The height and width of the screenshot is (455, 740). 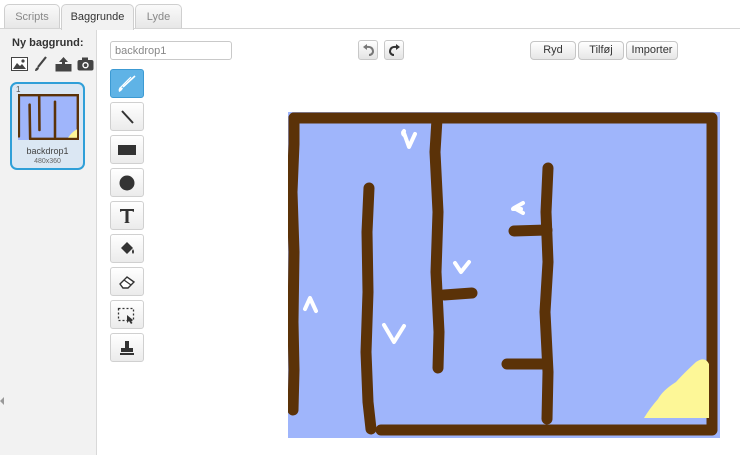 What do you see at coordinates (601, 50) in the screenshot?
I see `add-button: Tilføj` at bounding box center [601, 50].